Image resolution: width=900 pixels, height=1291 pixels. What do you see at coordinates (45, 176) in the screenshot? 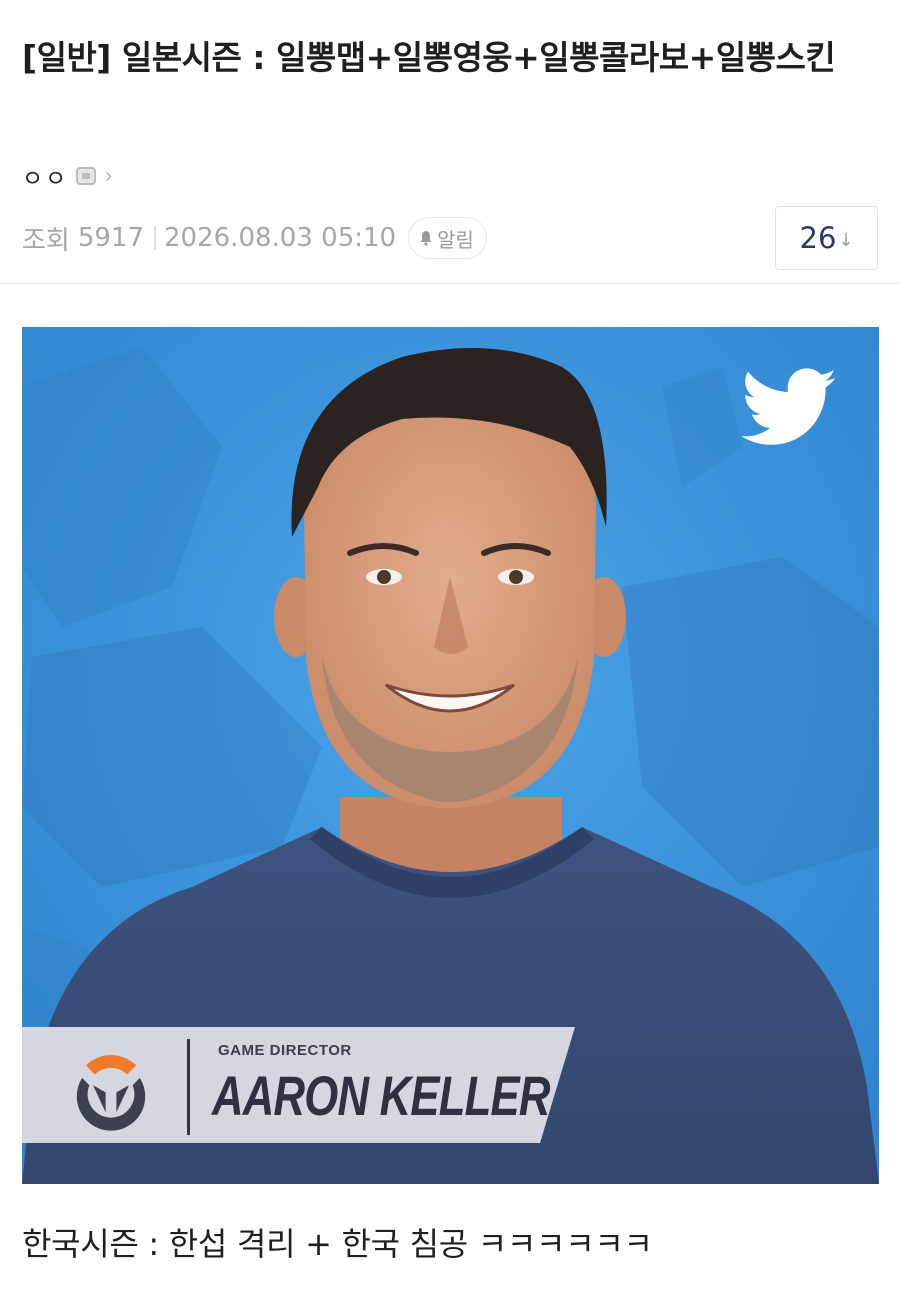
I see `author-name: ㅇㅇ` at bounding box center [45, 176].